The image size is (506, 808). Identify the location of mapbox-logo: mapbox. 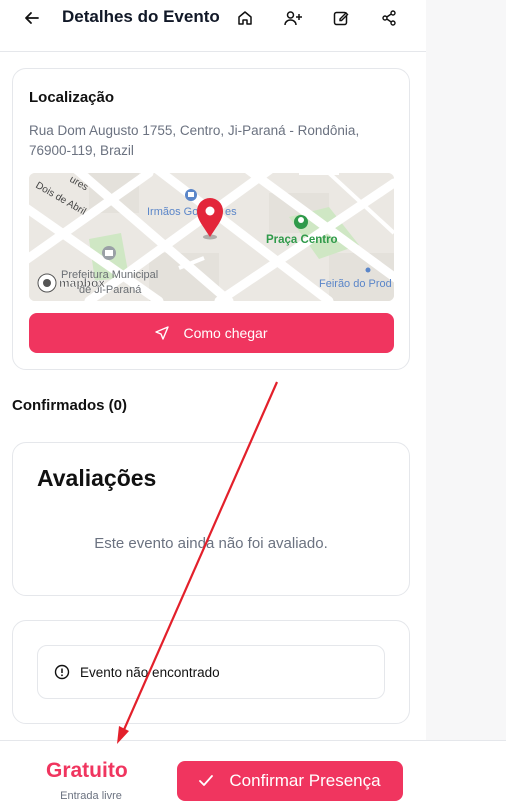
(71, 283).